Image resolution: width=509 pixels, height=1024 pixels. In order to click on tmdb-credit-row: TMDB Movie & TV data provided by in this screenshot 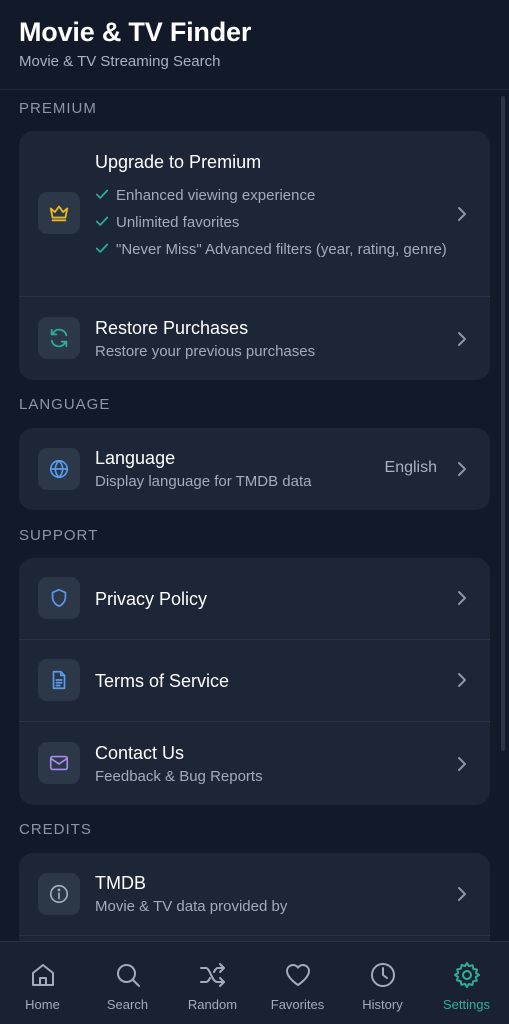, I will do `click(254, 894)`.